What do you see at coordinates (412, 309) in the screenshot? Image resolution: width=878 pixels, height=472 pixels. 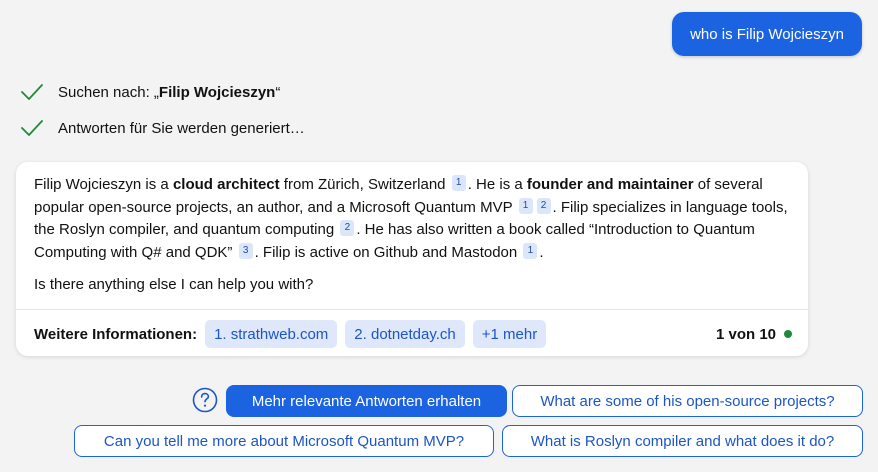 I see `divider` at bounding box center [412, 309].